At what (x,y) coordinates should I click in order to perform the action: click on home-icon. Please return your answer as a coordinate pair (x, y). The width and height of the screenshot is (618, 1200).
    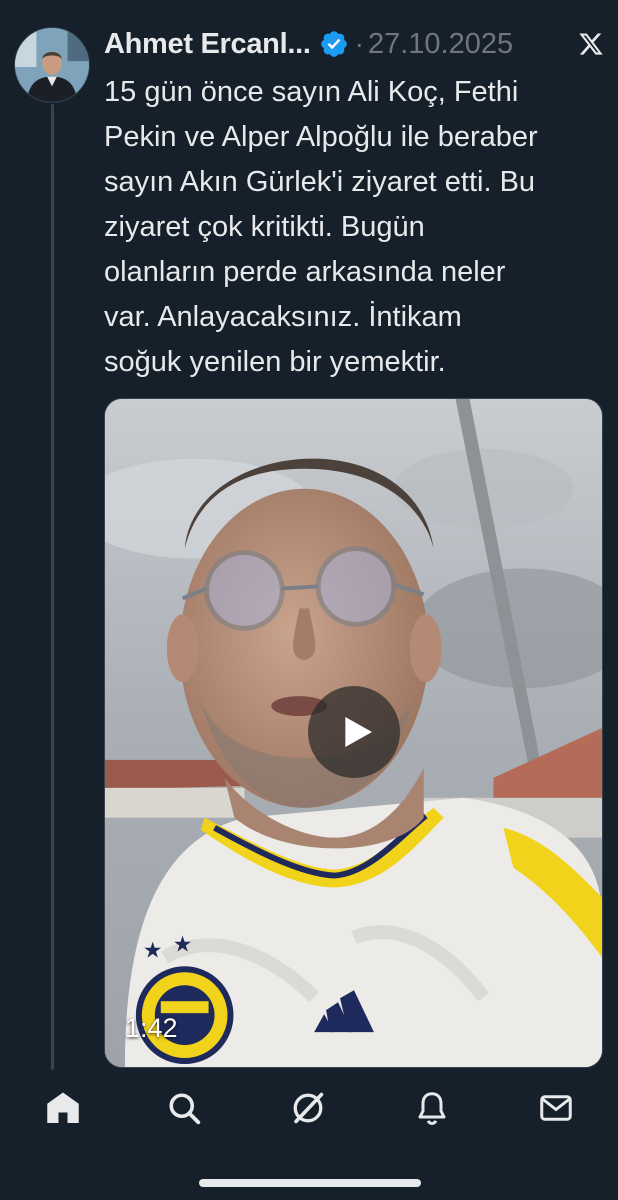
    Looking at the image, I should click on (63, 1108).